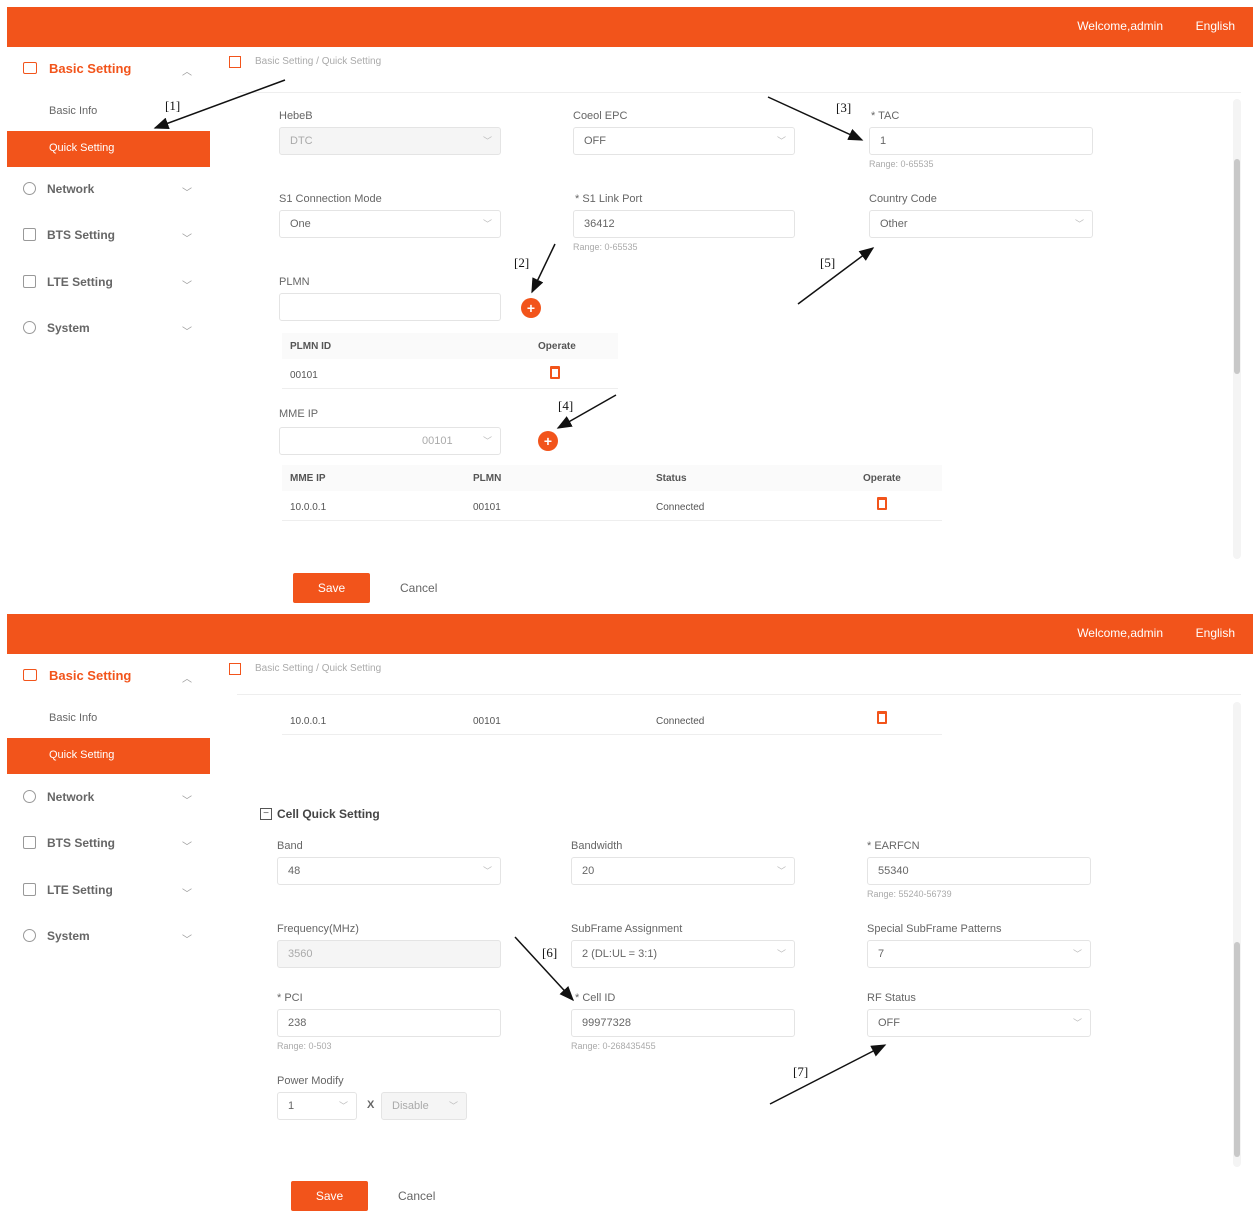 The height and width of the screenshot is (1221, 1253). I want to click on cell-id-input: 99977328, so click(683, 1023).